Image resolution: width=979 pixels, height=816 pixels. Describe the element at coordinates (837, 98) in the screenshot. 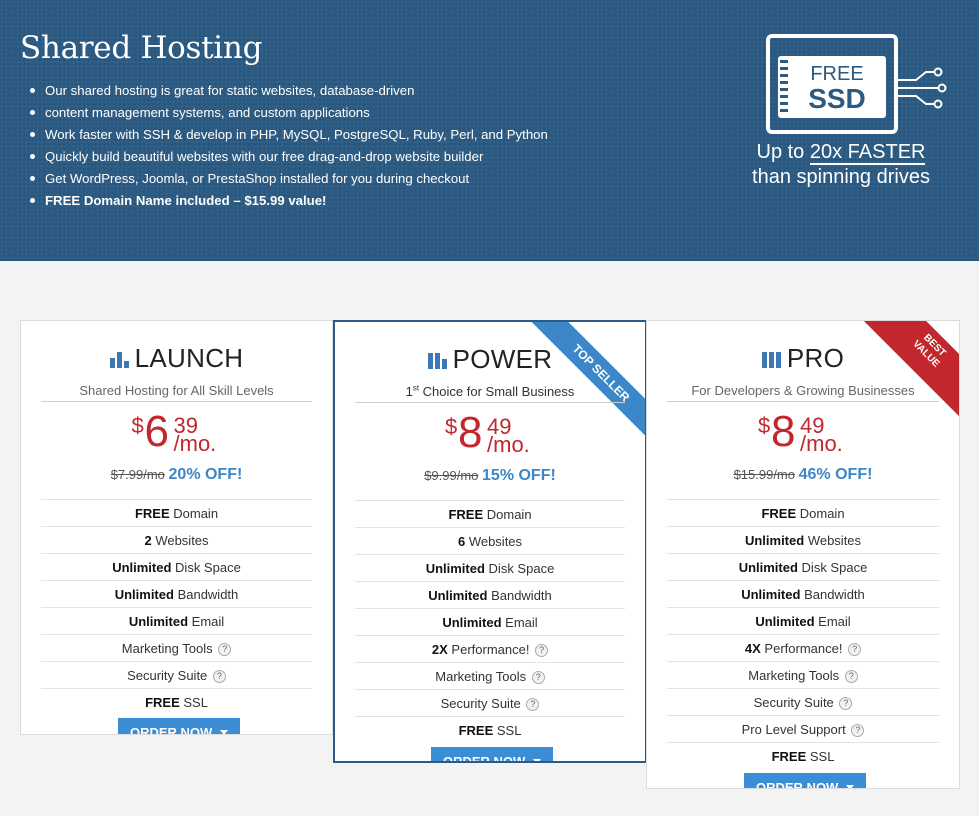

I see `ssd-label-text: SSD` at that location.